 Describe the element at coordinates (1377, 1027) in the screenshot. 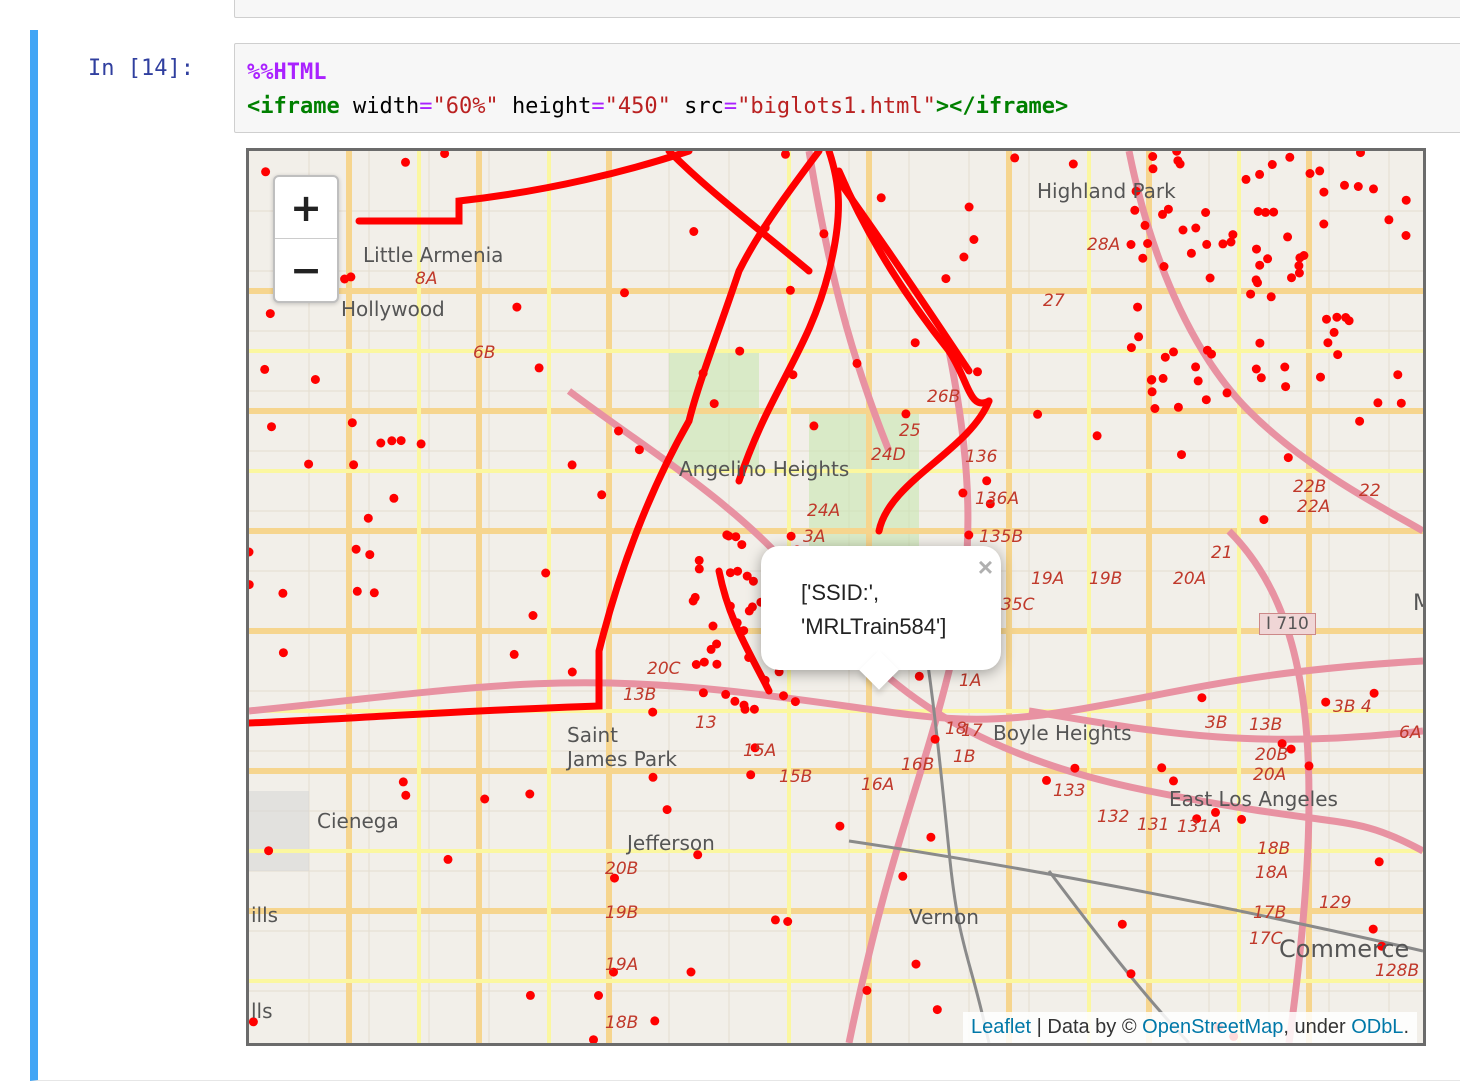

I see `odbl-link: ODbL` at that location.